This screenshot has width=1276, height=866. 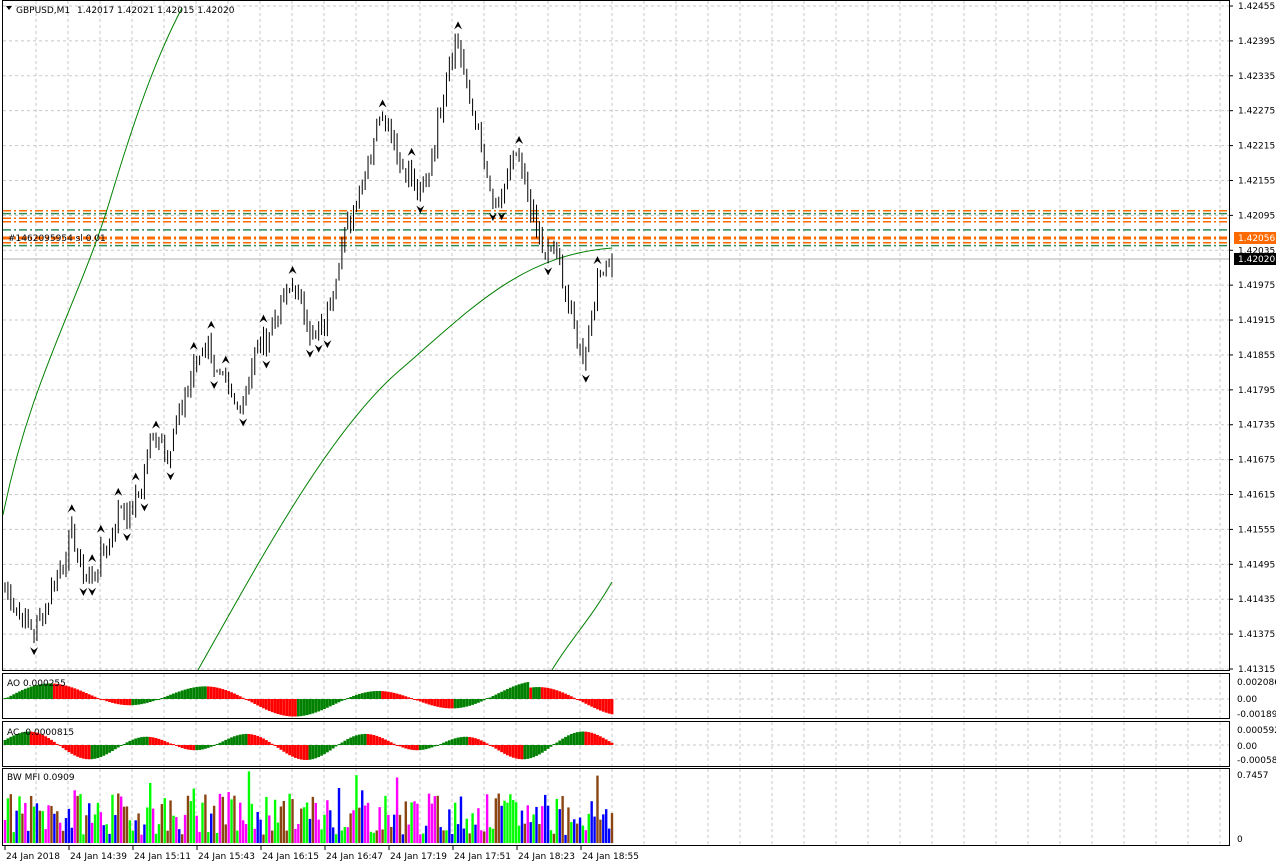 What do you see at coordinates (290, 857) in the screenshot?
I see `time-tick-label: 24 Jan 16:15` at bounding box center [290, 857].